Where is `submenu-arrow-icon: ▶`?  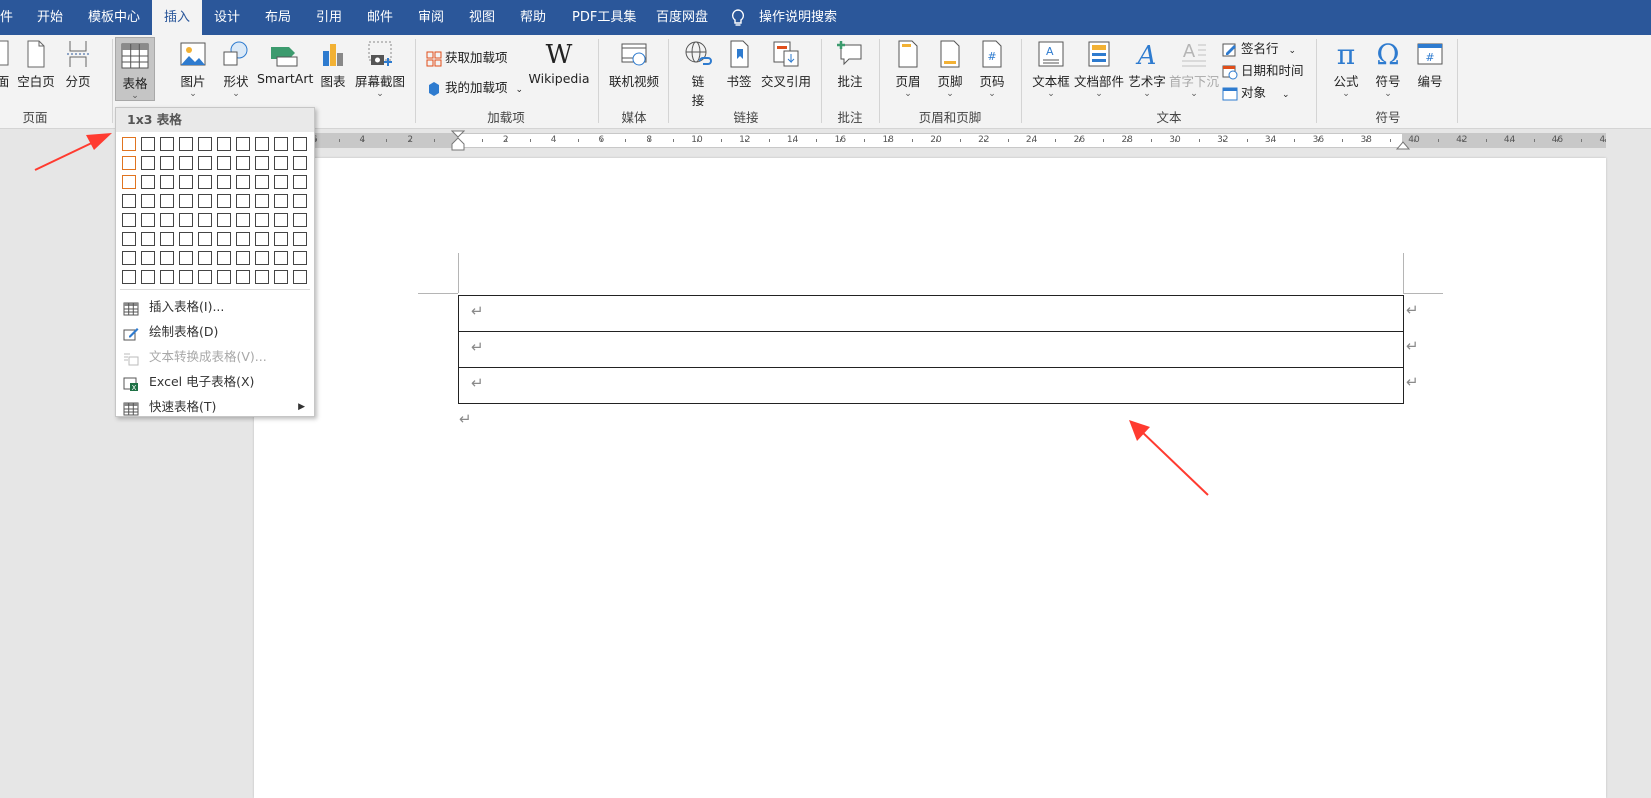
submenu-arrow-icon: ▶ is located at coordinates (301, 407).